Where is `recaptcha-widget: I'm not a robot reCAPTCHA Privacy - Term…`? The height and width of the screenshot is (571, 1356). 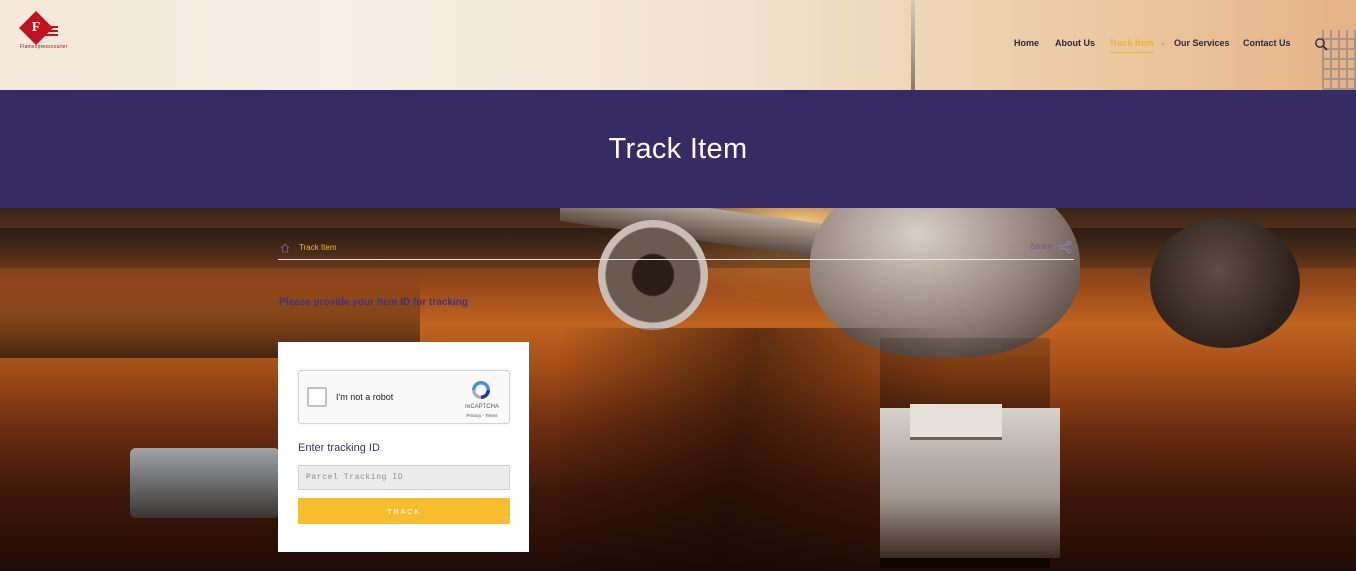
recaptcha-widget: I'm not a robot reCAPTCHA Privacy - Term… is located at coordinates (404, 397).